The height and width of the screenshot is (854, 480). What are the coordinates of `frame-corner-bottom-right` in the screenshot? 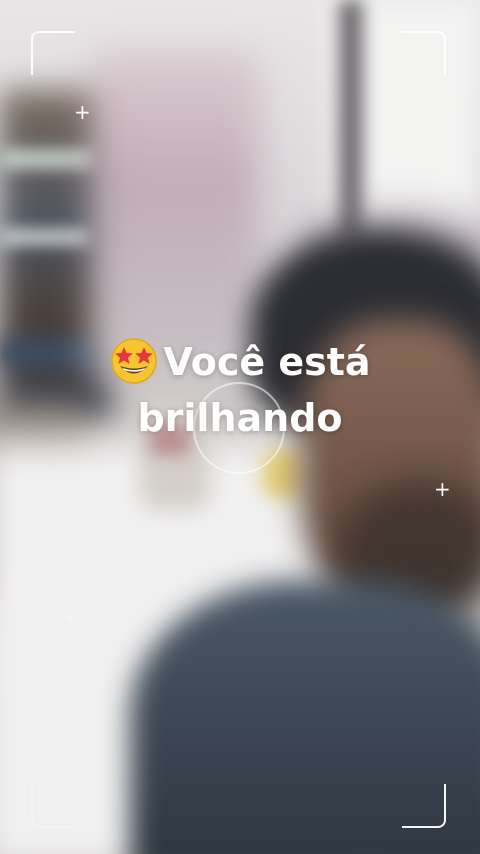 It's located at (424, 806).